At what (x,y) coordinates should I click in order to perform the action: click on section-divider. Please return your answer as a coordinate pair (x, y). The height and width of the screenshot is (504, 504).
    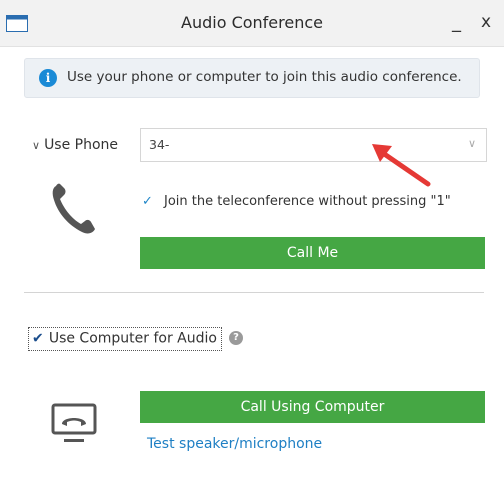
    Looking at the image, I should click on (254, 292).